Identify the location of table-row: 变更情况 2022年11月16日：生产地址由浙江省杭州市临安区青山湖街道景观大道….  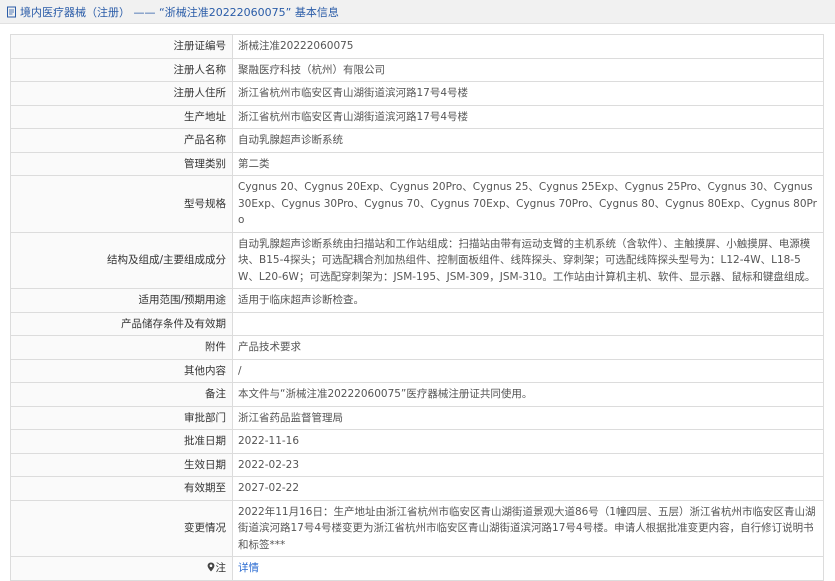
(417, 528).